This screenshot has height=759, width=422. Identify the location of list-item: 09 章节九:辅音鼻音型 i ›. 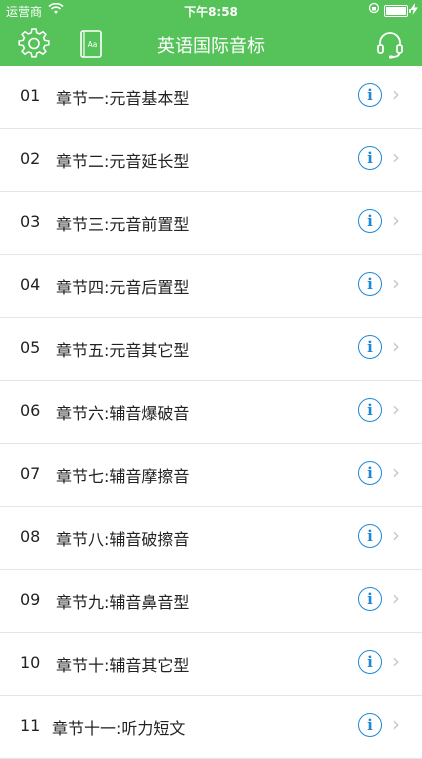
(211, 601).